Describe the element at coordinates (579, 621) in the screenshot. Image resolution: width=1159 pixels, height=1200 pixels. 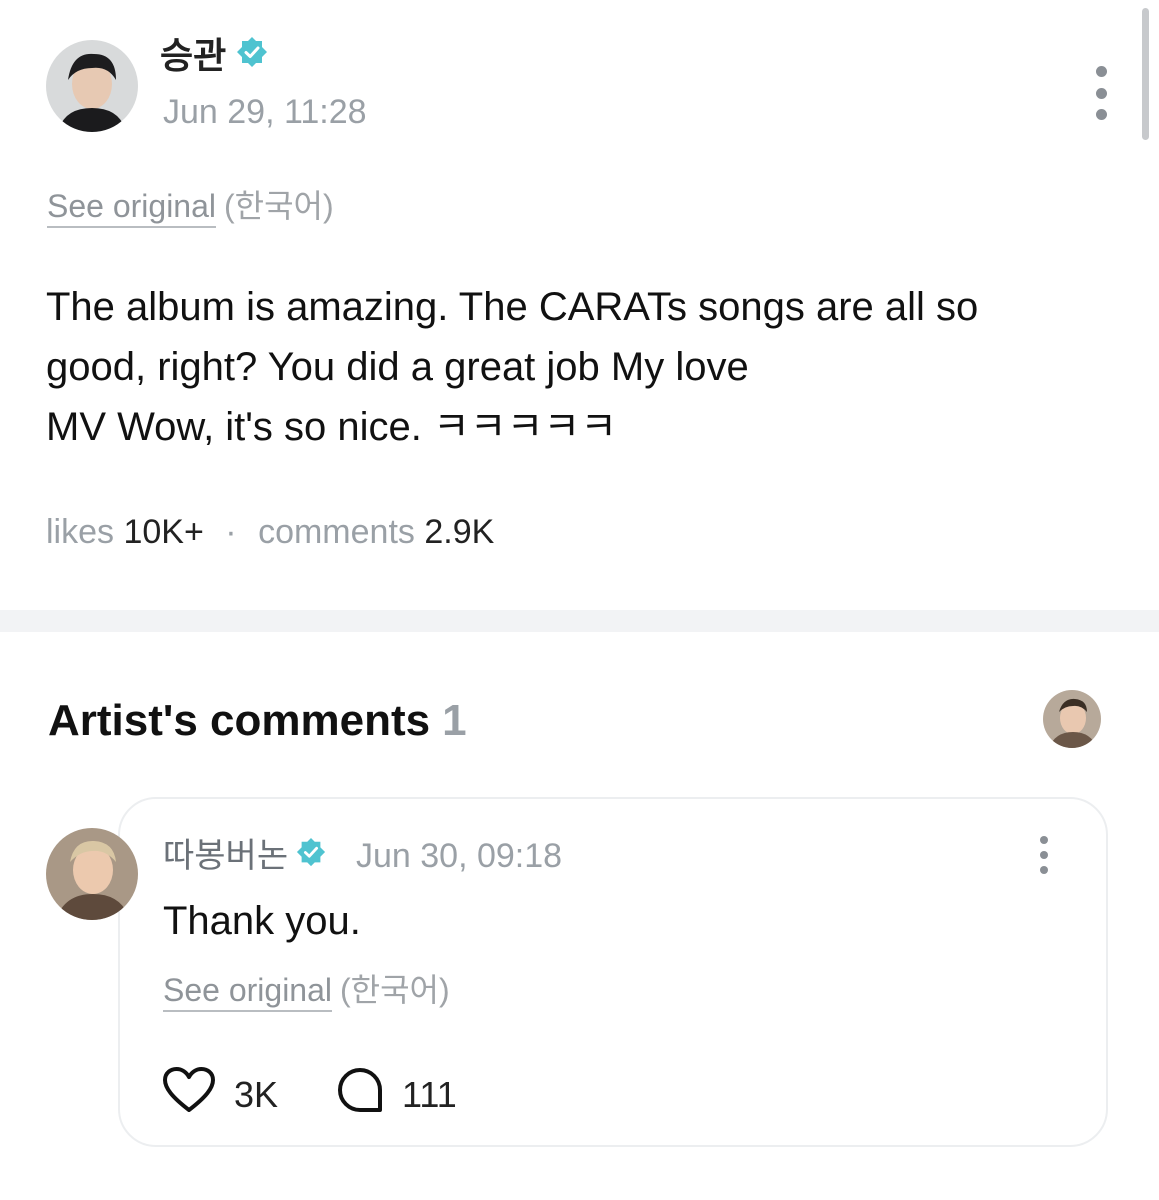
I see `section-divider` at that location.